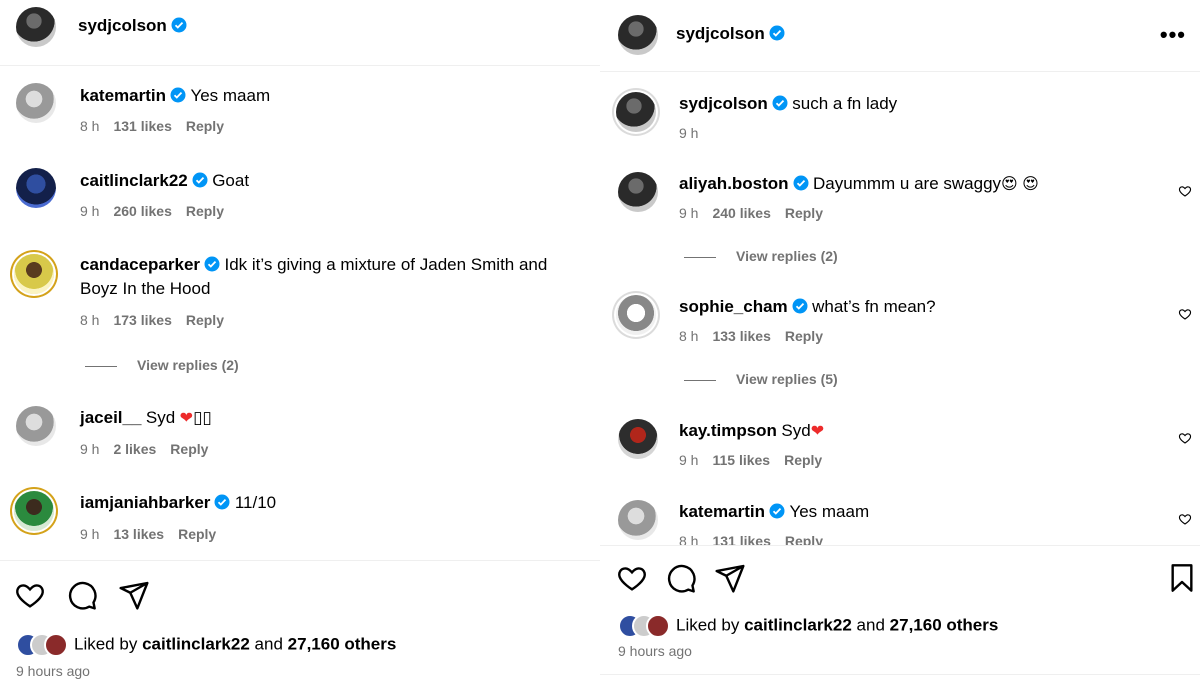 The image size is (1200, 700). What do you see at coordinates (741, 213) in the screenshot?
I see `comment-likes: 240 likes` at bounding box center [741, 213].